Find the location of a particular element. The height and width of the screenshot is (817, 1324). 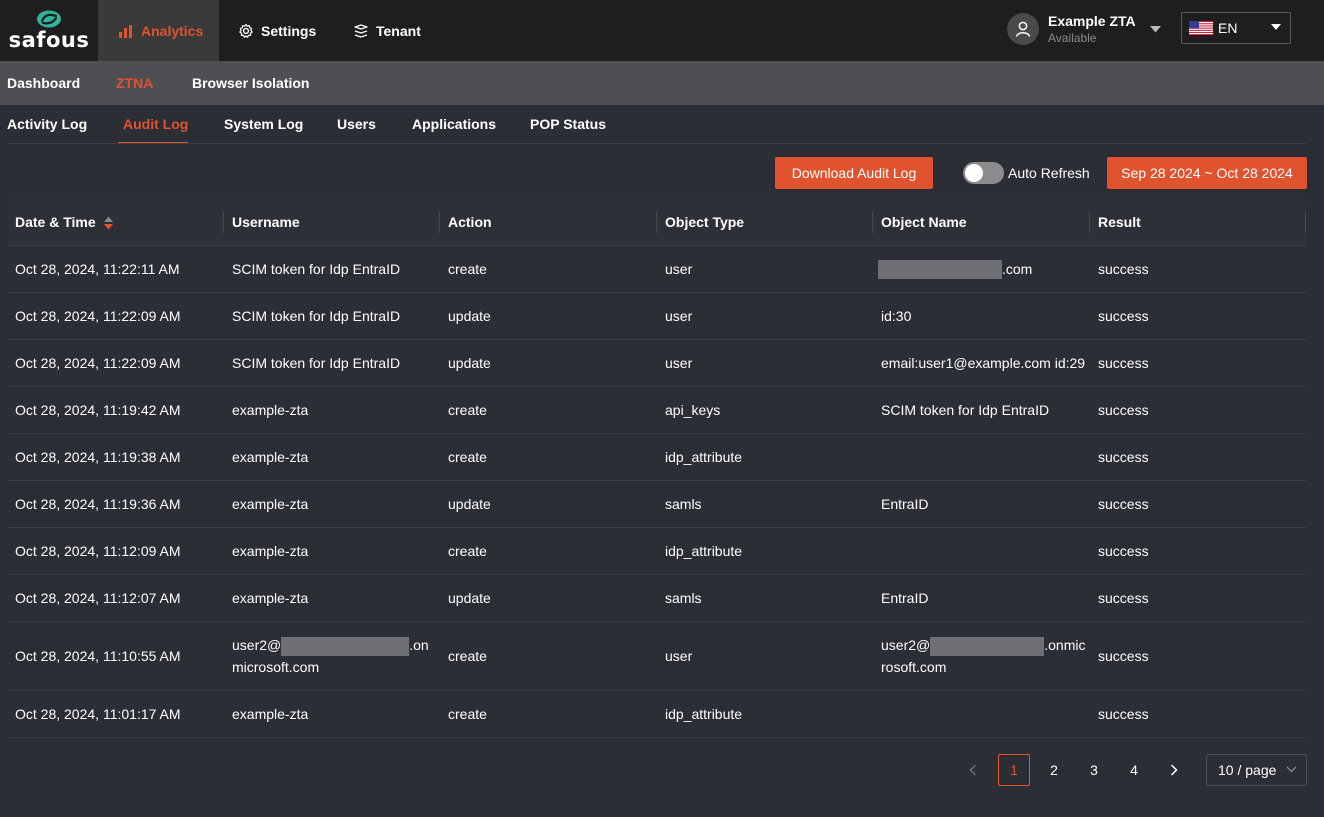

safous-logo: safous is located at coordinates (49, 30).